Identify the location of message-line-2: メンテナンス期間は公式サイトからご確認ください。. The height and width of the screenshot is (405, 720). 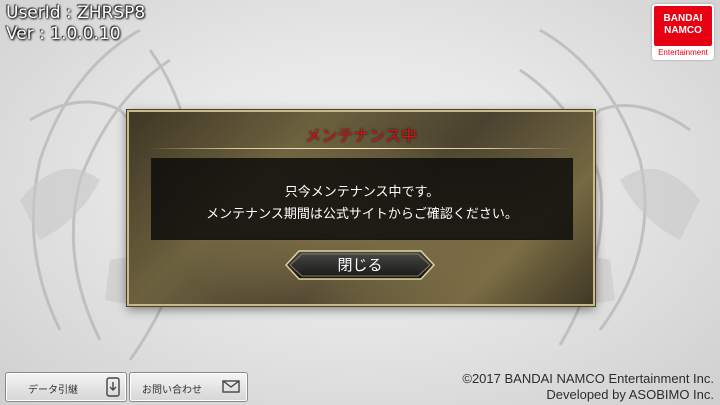
(362, 214).